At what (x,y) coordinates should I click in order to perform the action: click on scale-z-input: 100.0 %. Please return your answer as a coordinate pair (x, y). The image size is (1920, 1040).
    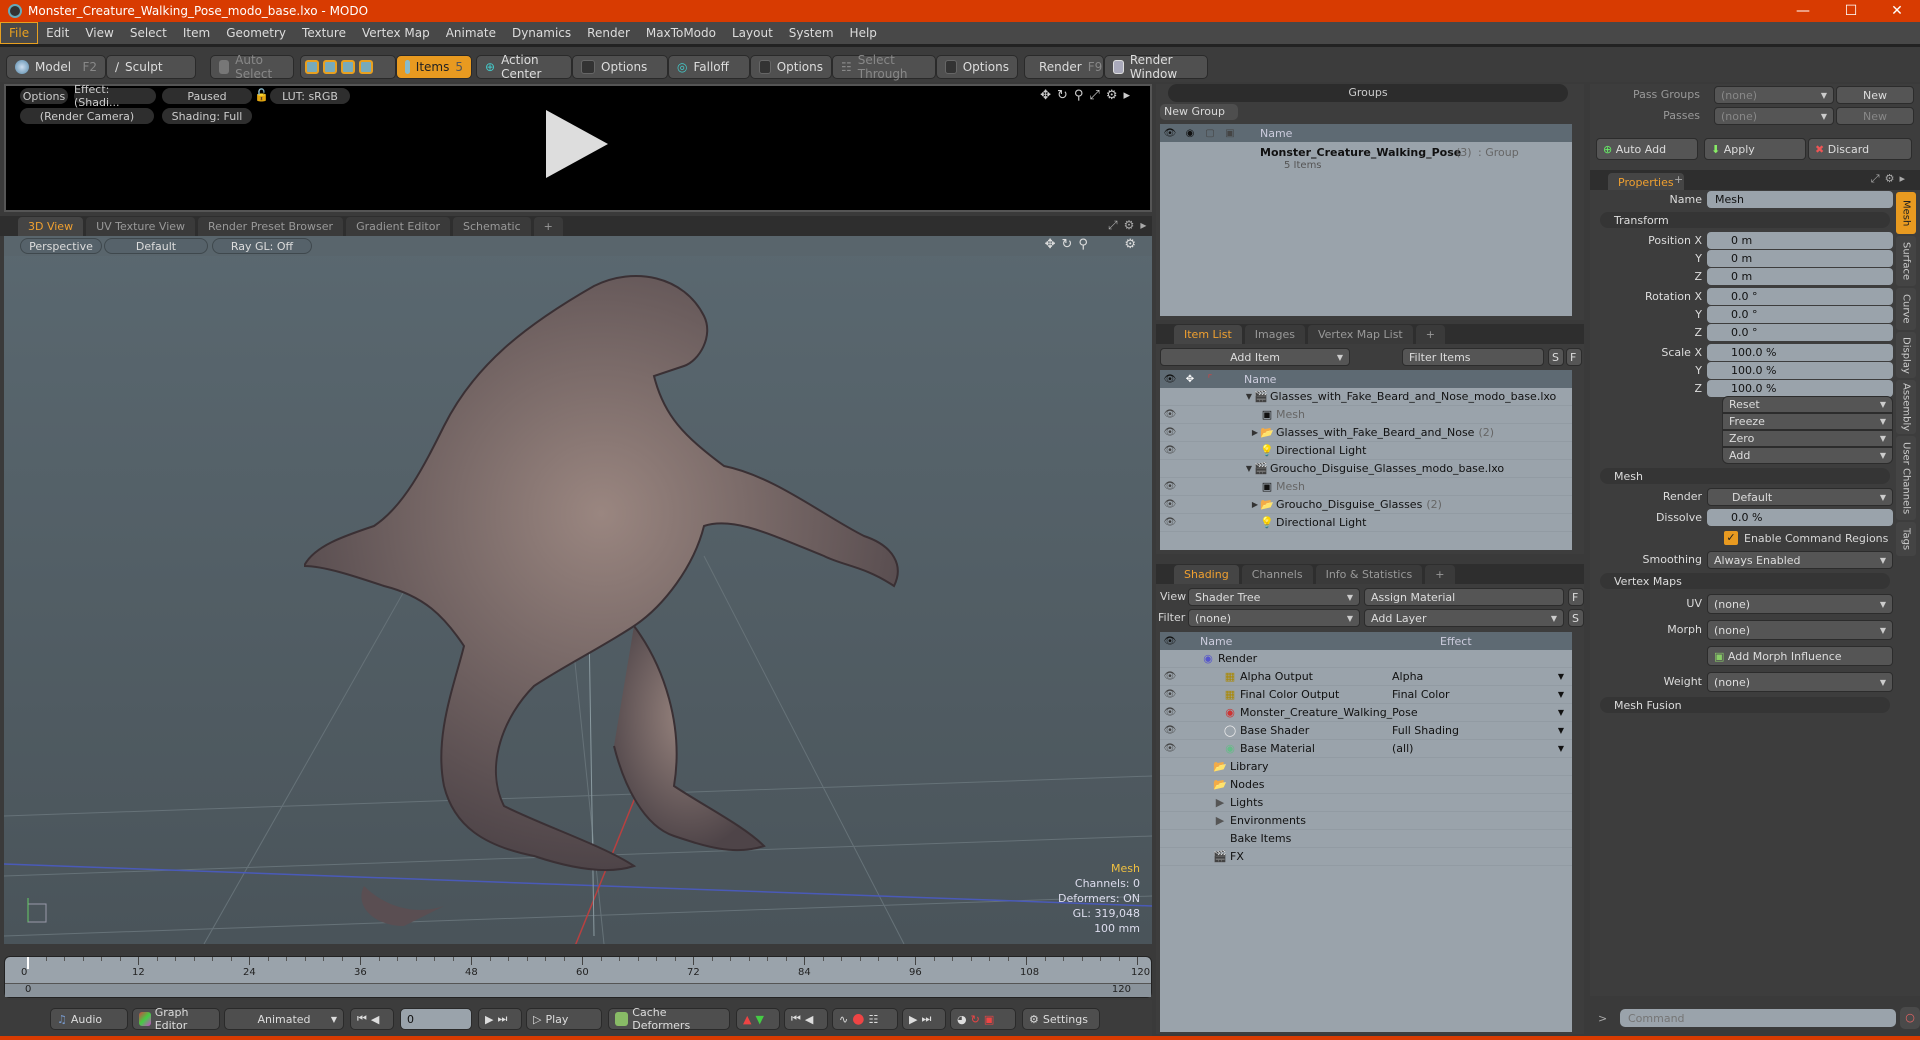
    Looking at the image, I should click on (1800, 388).